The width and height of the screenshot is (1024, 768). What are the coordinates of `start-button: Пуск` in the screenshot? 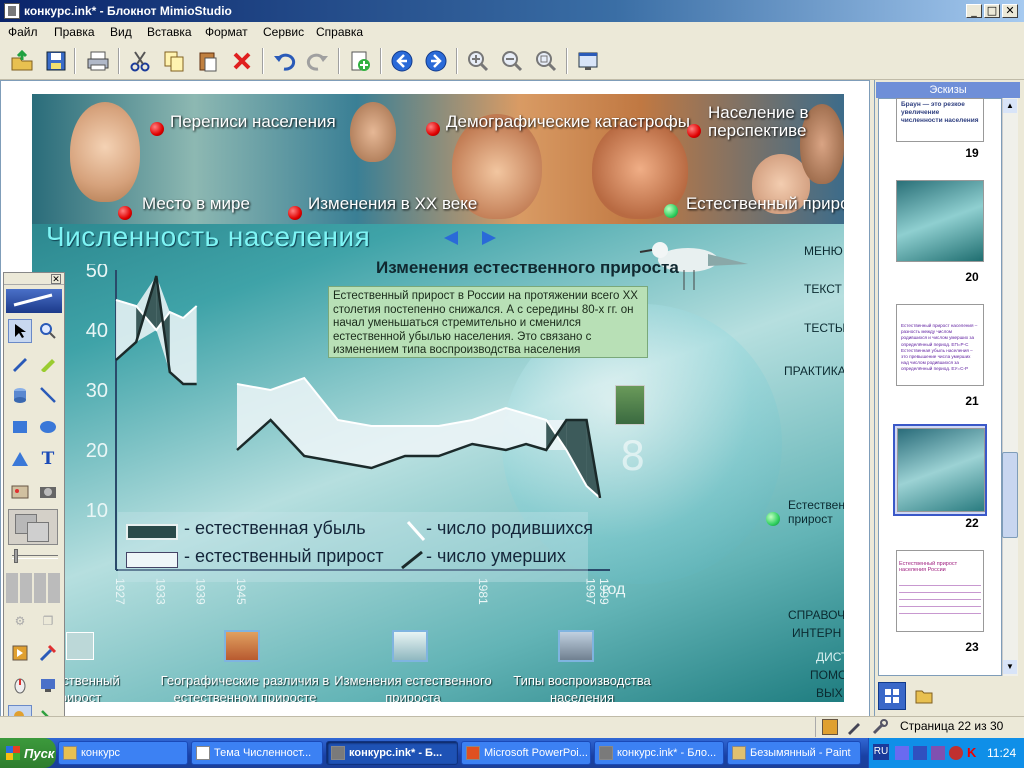 It's located at (28, 753).